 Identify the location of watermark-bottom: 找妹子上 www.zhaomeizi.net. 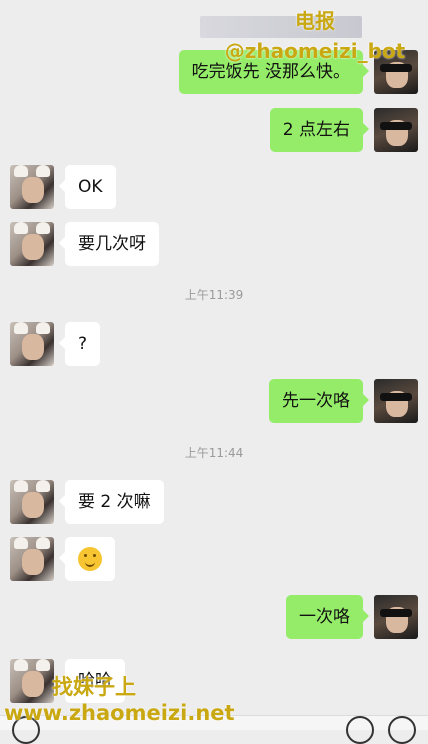
(119, 700).